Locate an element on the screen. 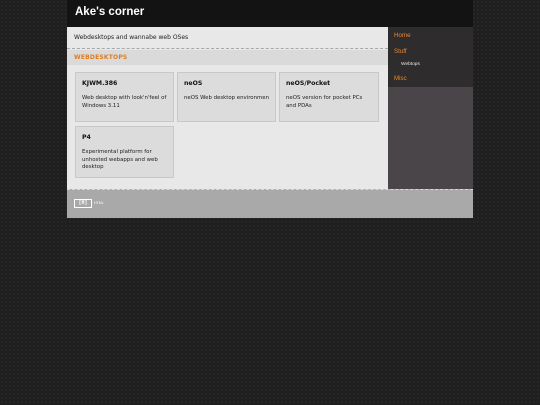  card-description: neOS version for pocket PCs and PDAs is located at coordinates (324, 102).